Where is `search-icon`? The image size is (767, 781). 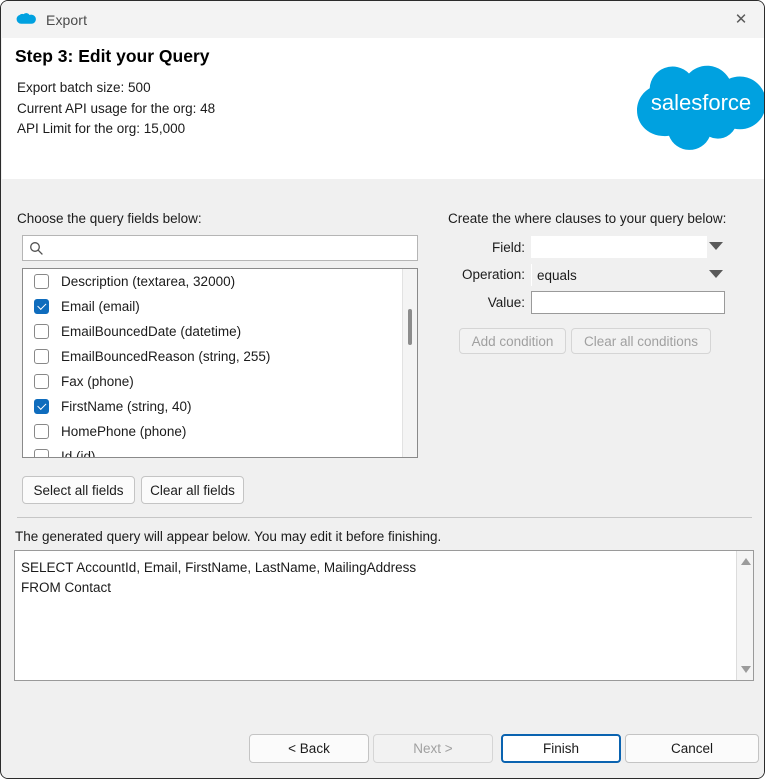
search-icon is located at coordinates (36, 248).